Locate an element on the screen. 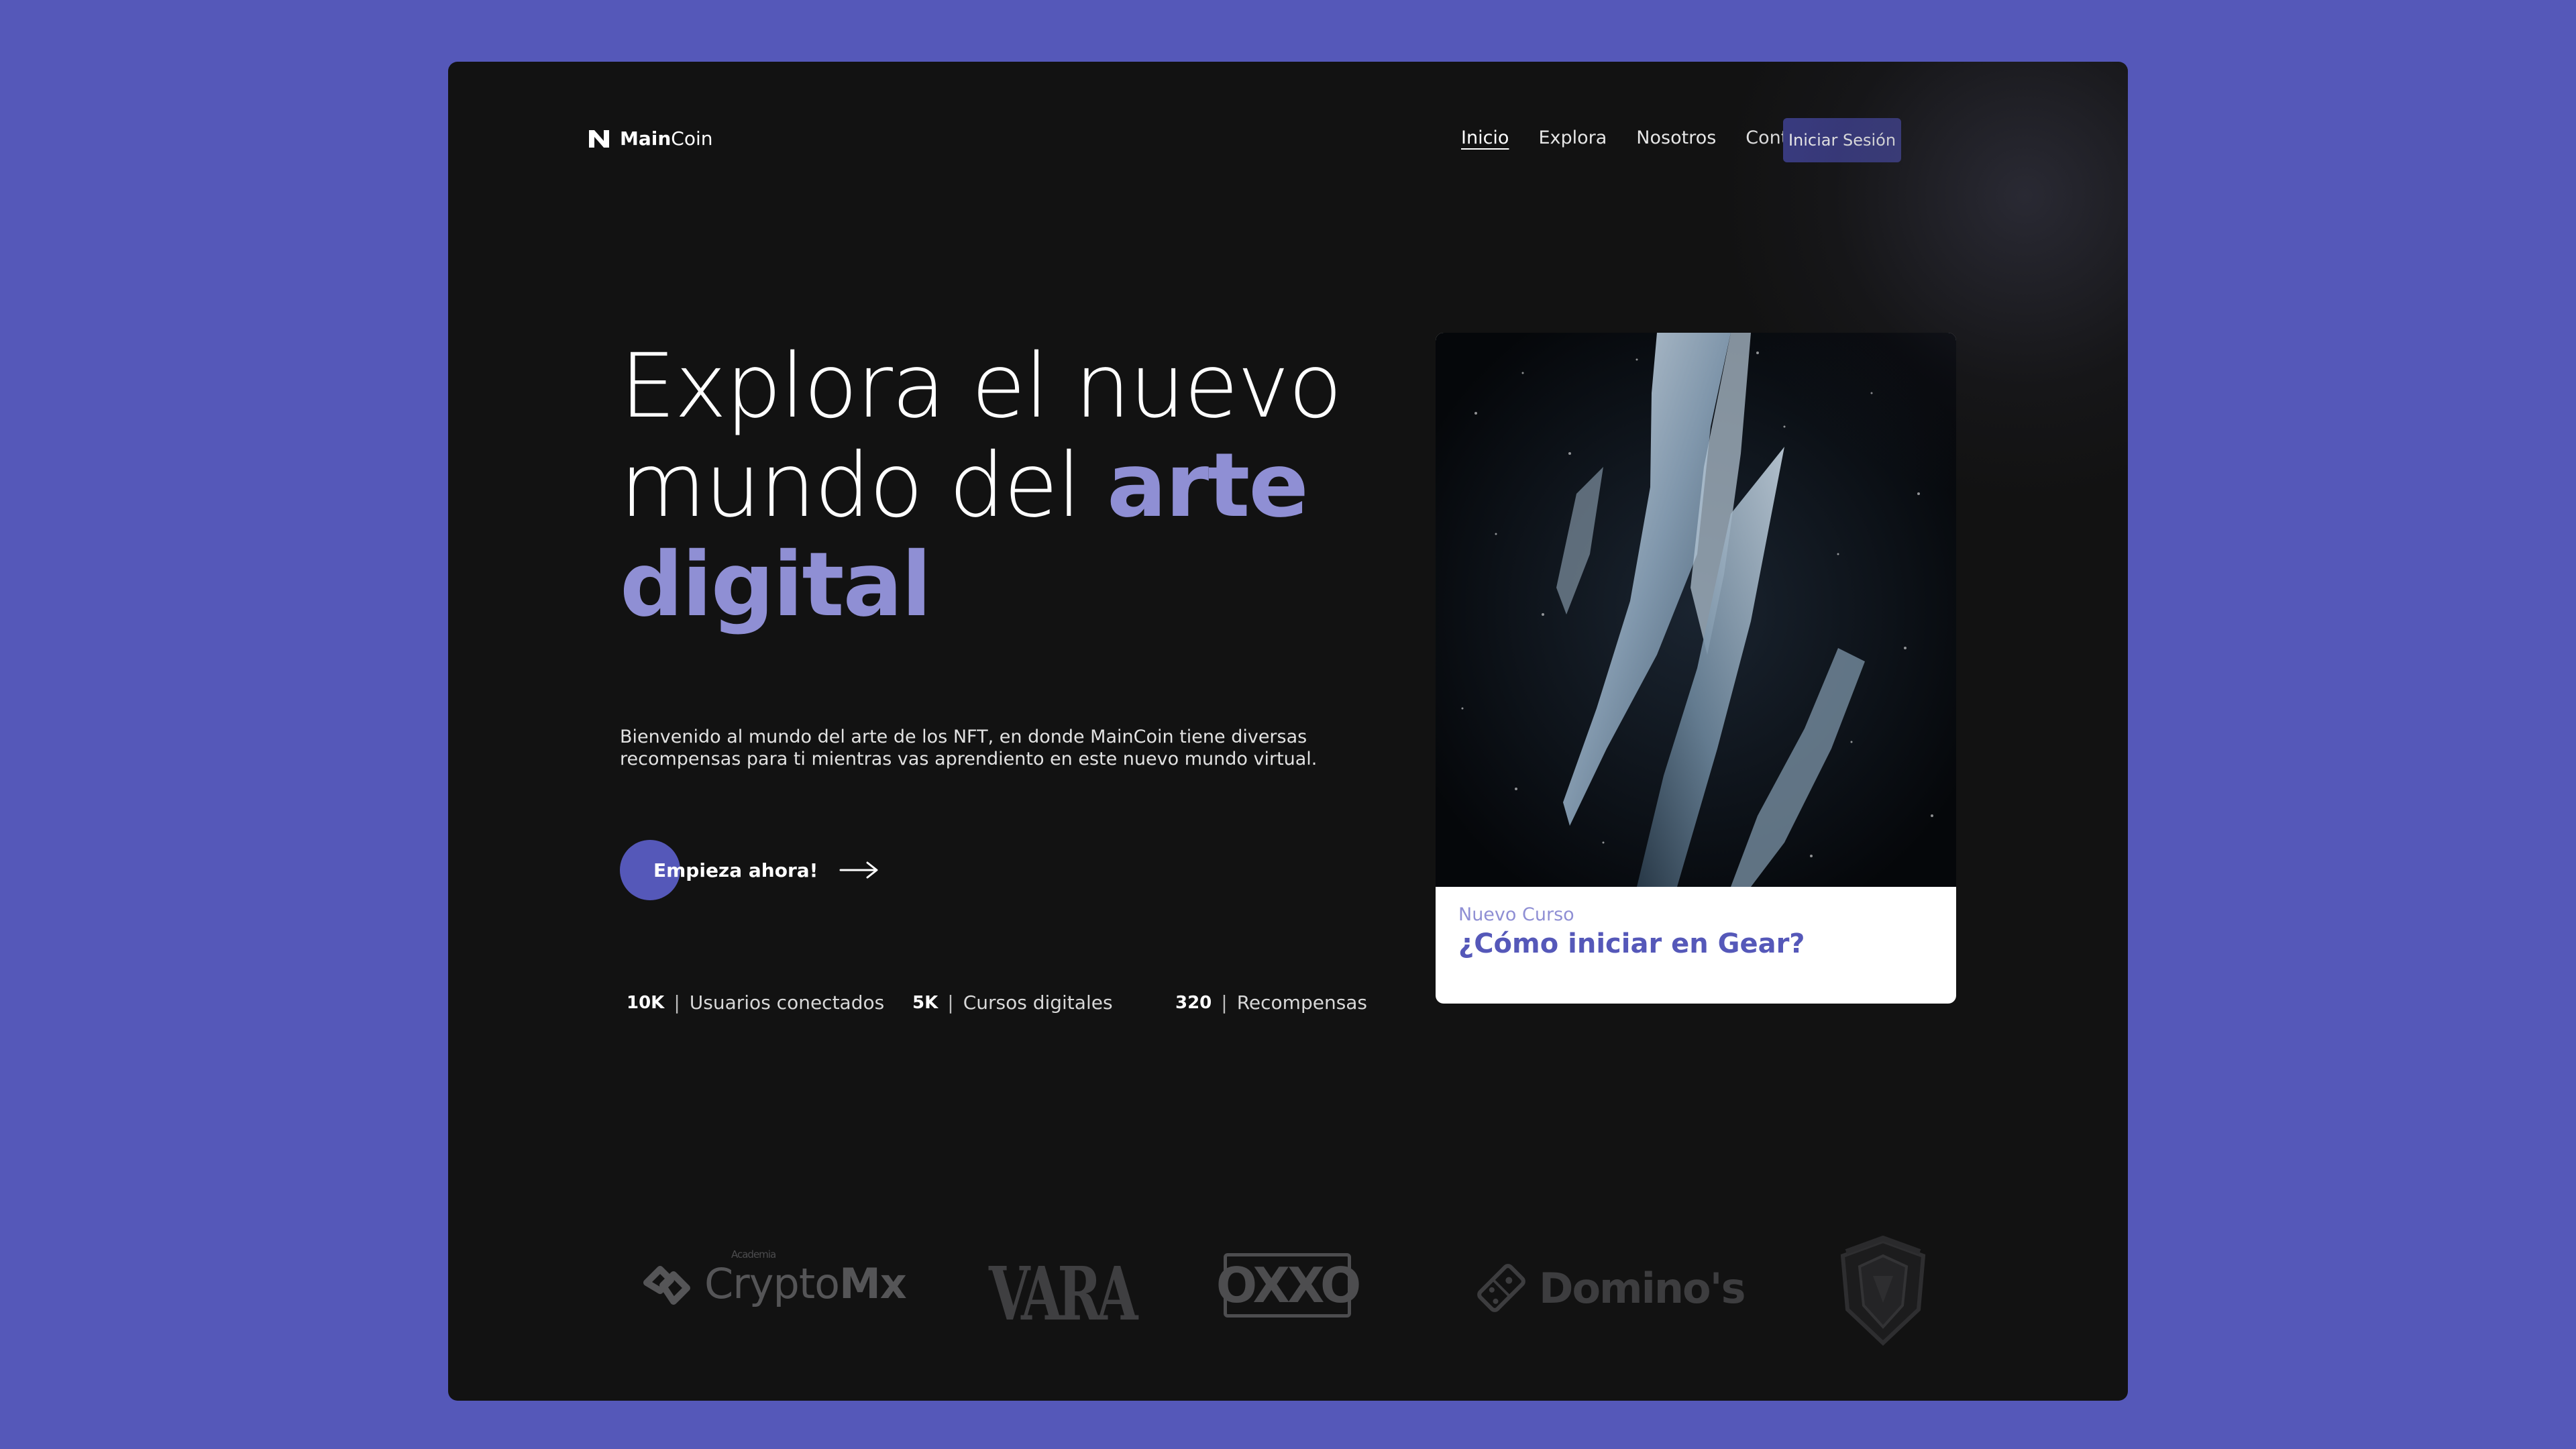 This screenshot has height=1449, width=2576. nav-item-nosotros: Nosotros is located at coordinates (1676, 137).